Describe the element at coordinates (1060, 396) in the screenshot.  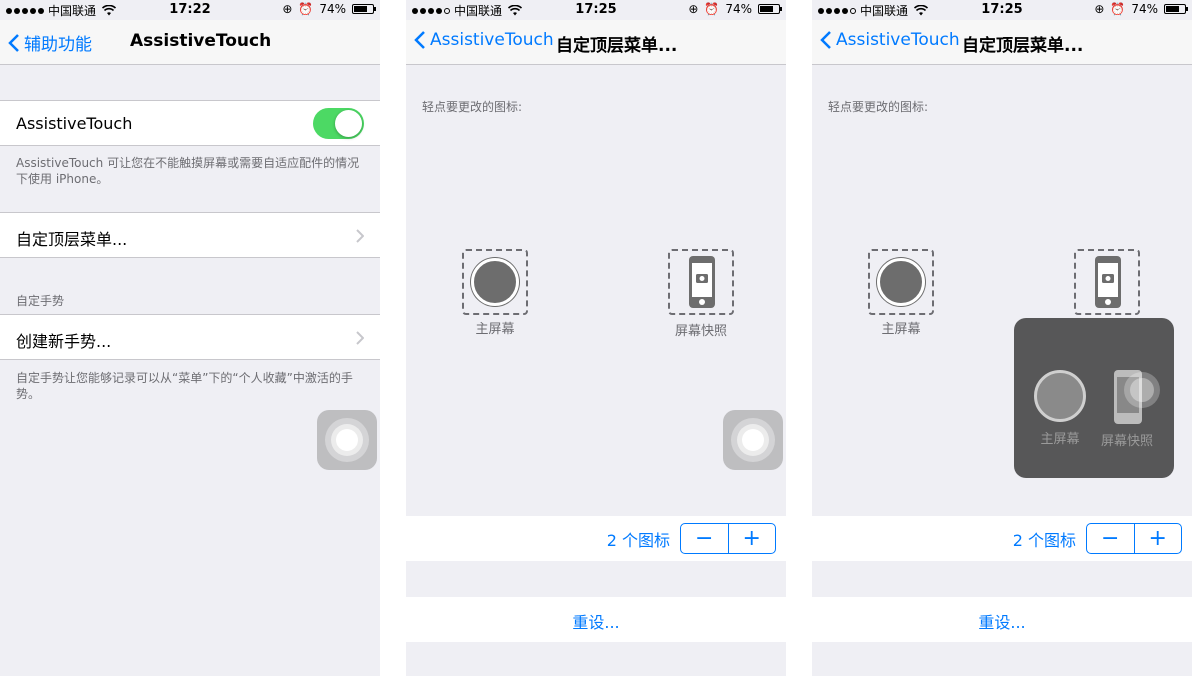
I see `popup-home-icon` at that location.